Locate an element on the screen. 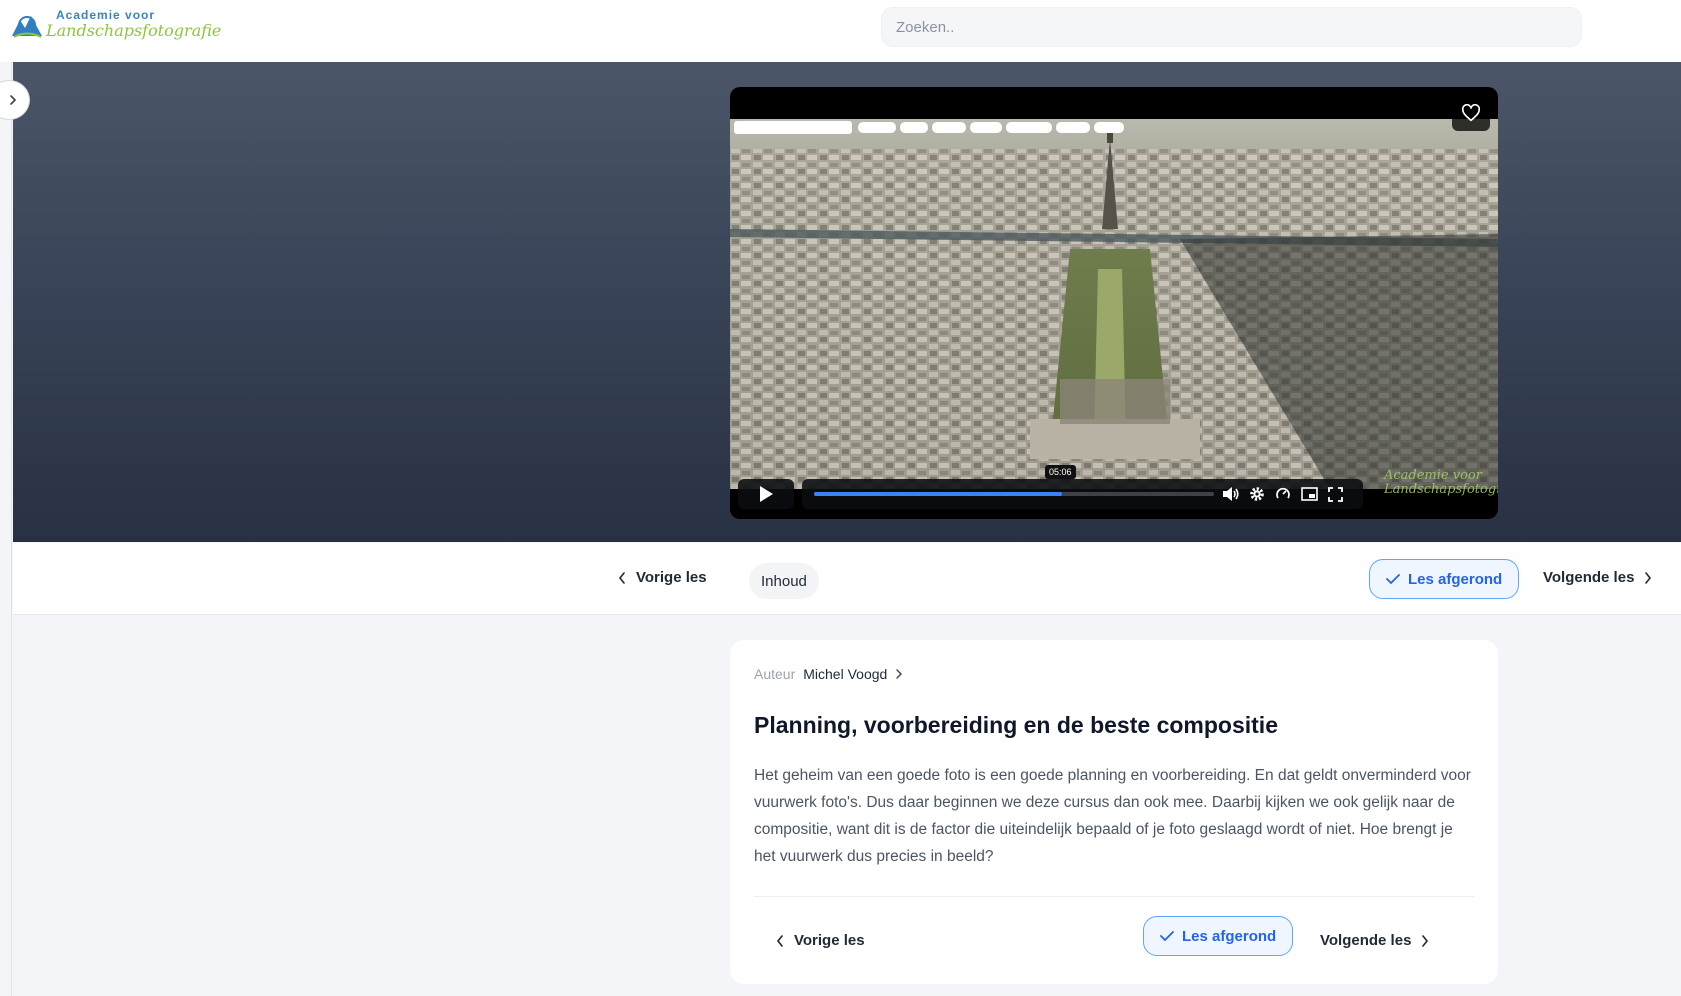 The image size is (1681, 996). favorite-button is located at coordinates (1471, 113).